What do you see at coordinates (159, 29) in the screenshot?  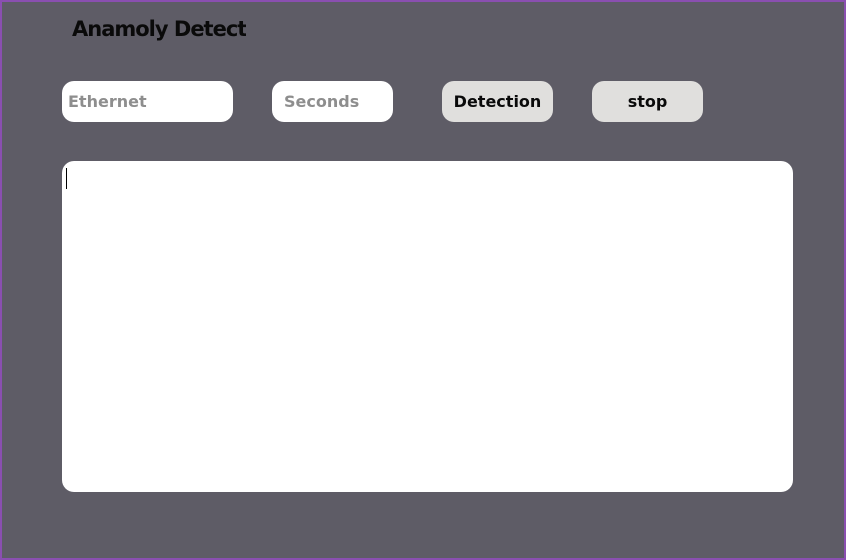 I see `app-title: Anamoly Detectior` at bounding box center [159, 29].